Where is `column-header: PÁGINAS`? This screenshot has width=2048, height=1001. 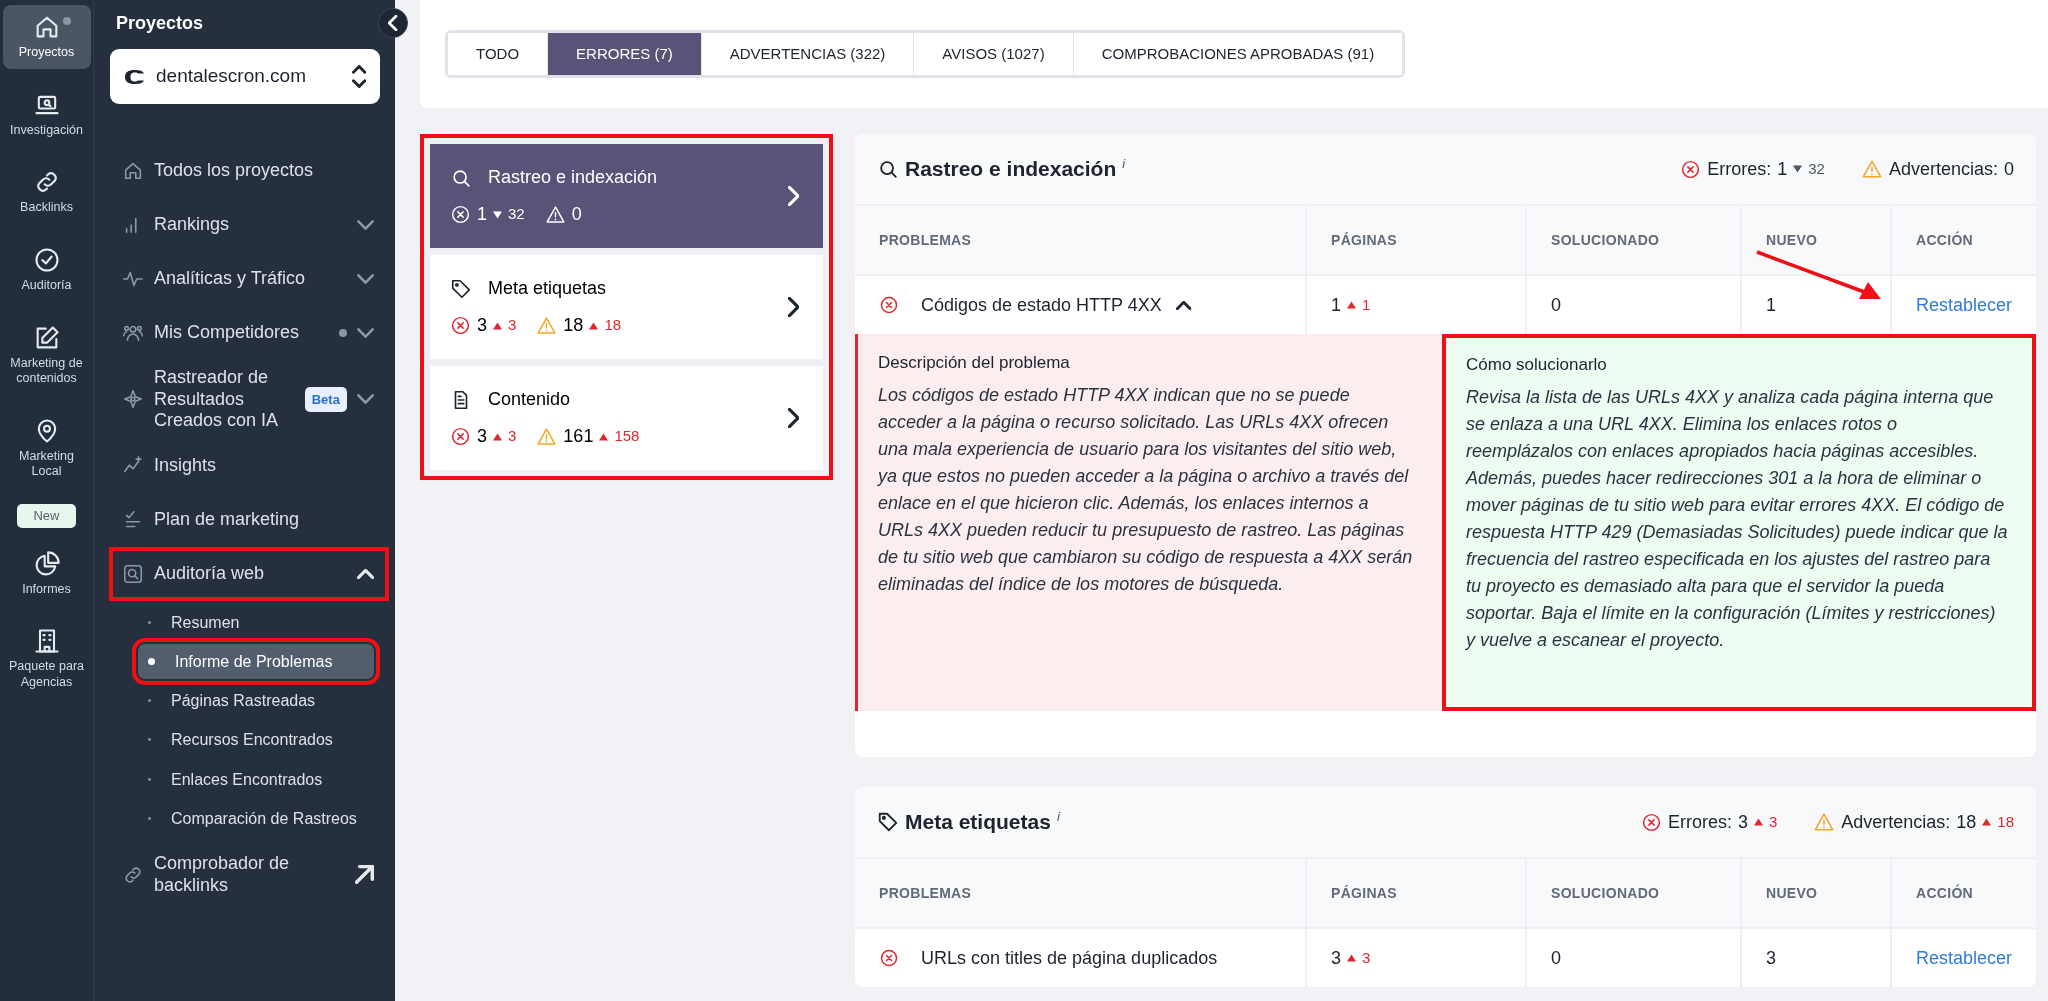 column-header: PÁGINAS is located at coordinates (1415, 892).